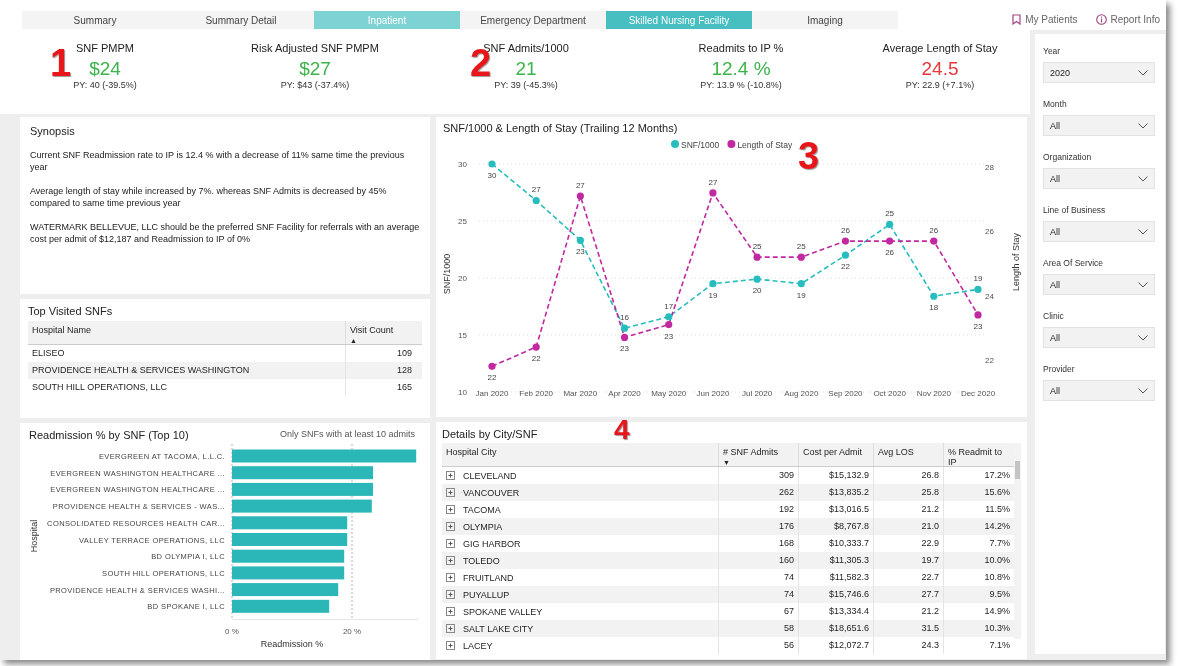 The width and height of the screenshot is (1181, 666). What do you see at coordinates (462, 392) in the screenshot?
I see `axis-tick-label: 10` at bounding box center [462, 392].